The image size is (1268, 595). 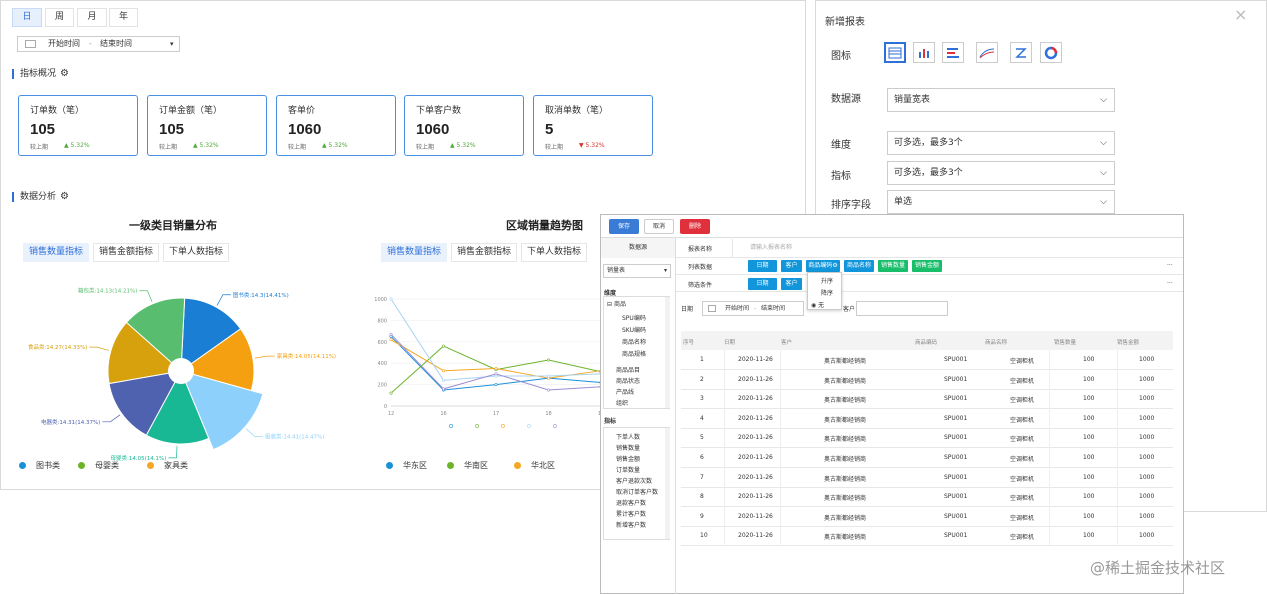 I want to click on tree-item: SPU编码, so click(x=634, y=317).